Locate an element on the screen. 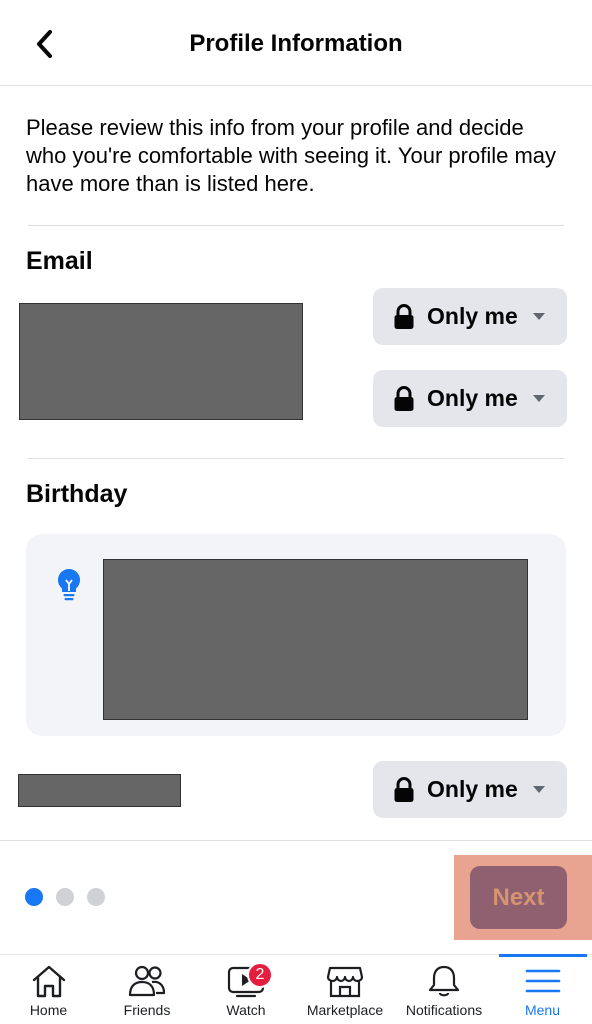 Image resolution: width=592 pixels, height=1024 pixels. header-bar: Profile Information is located at coordinates (296, 43).